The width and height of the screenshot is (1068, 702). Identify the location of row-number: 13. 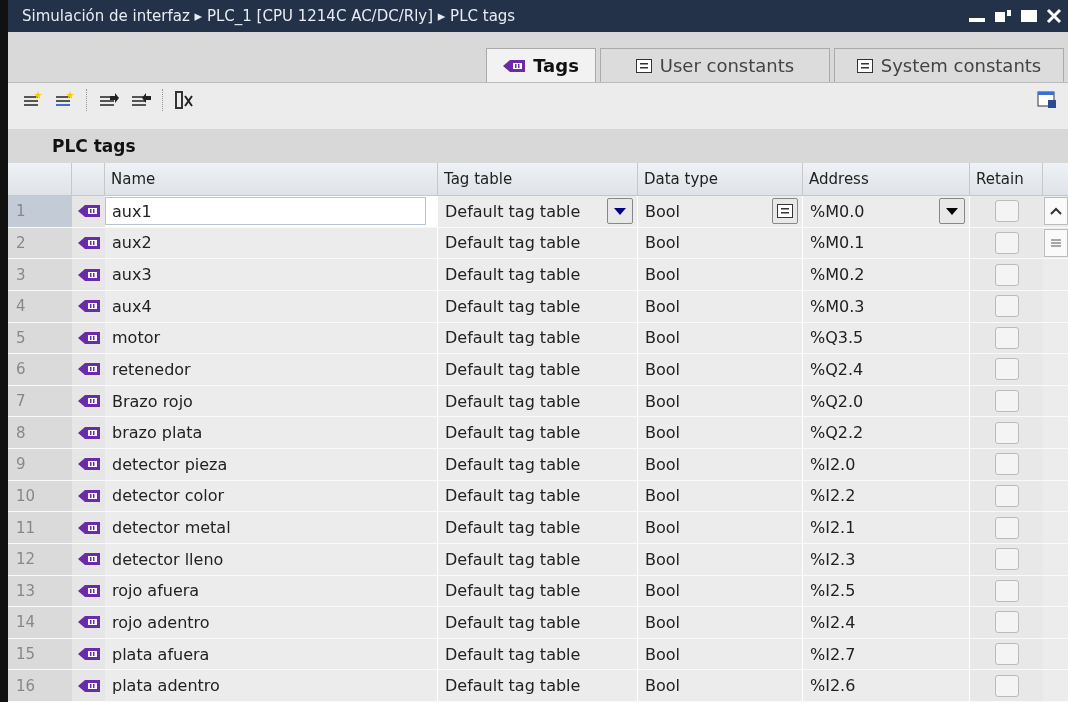
(40, 591).